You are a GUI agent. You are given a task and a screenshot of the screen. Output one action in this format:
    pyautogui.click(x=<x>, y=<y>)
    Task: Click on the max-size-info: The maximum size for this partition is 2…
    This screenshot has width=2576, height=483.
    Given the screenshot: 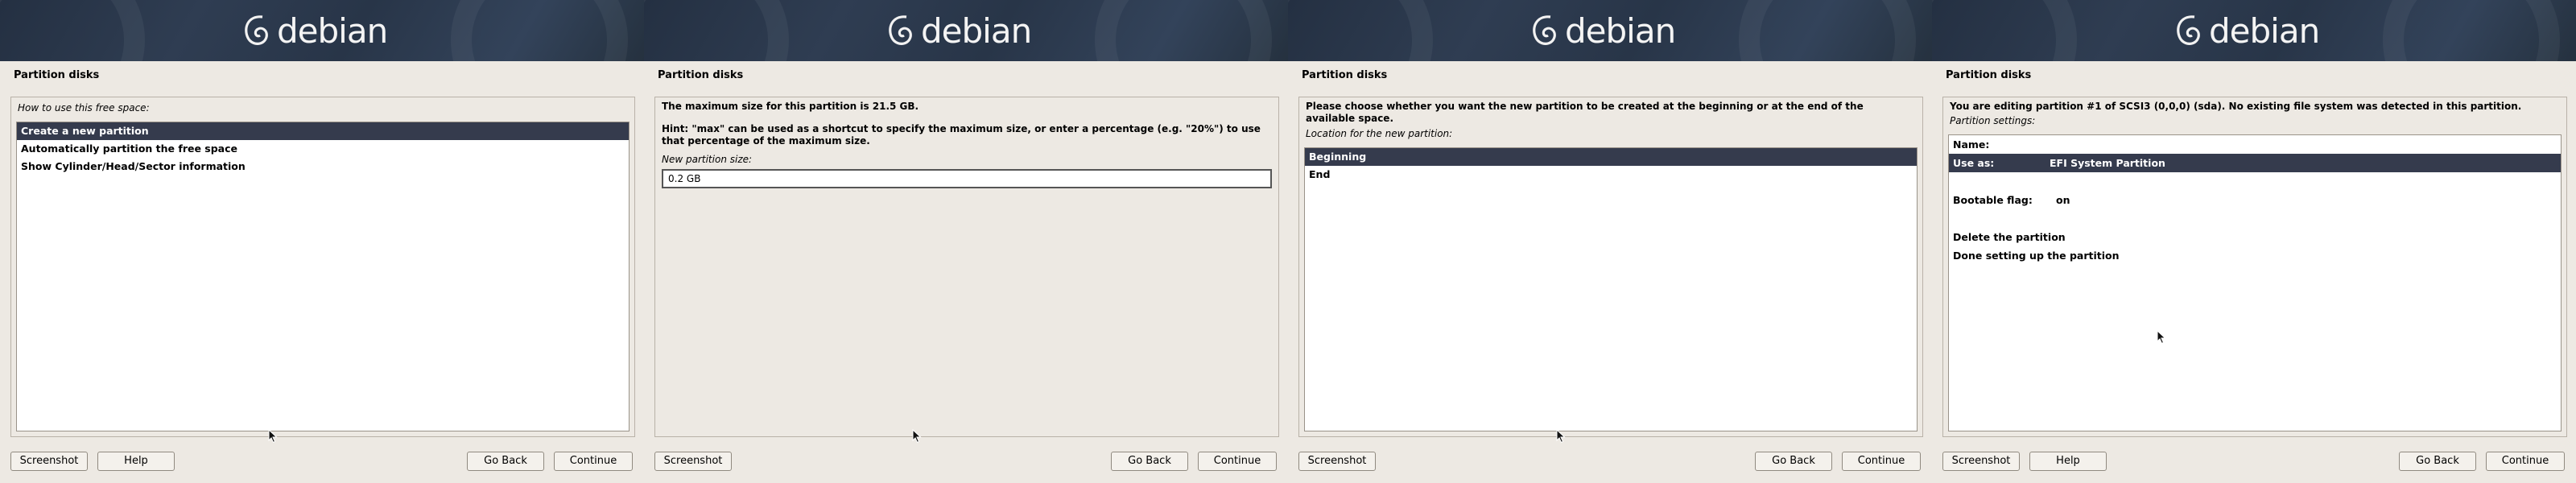 What is the action you would take?
    pyautogui.click(x=790, y=106)
    